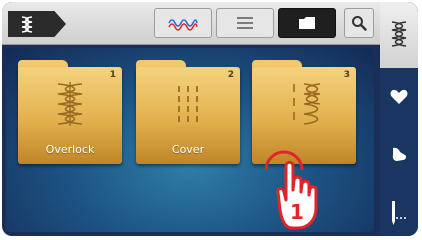  I want to click on heart-icon, so click(399, 96).